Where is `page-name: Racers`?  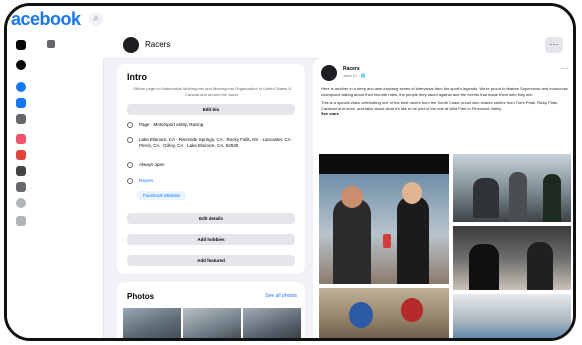
page-name: Racers is located at coordinates (157, 44).